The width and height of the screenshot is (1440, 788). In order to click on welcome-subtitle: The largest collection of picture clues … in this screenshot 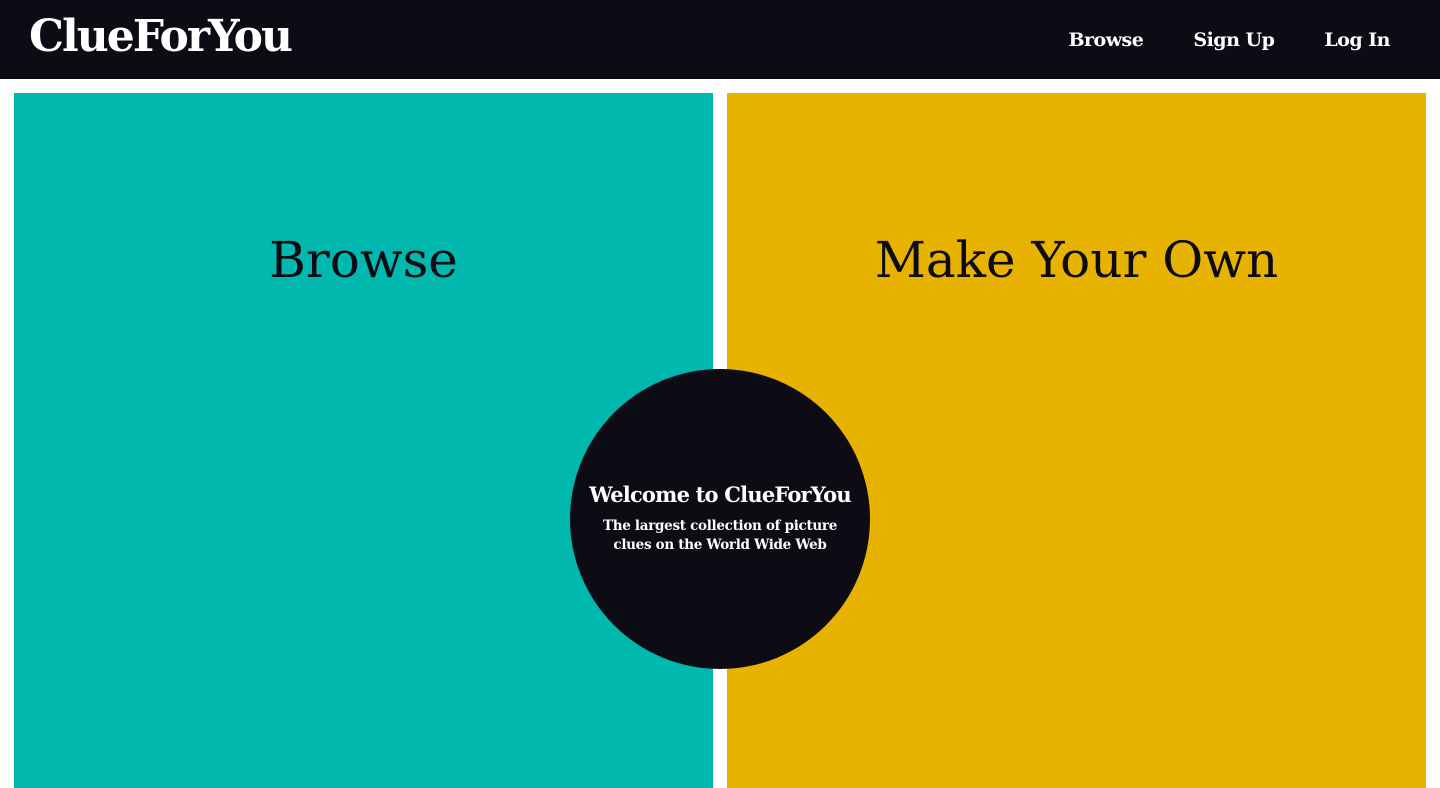, I will do `click(720, 535)`.